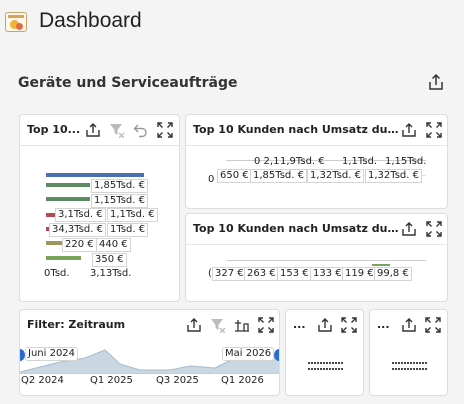  What do you see at coordinates (57, 273) in the screenshot?
I see `axis-tick-label: 0Tsd.` at bounding box center [57, 273].